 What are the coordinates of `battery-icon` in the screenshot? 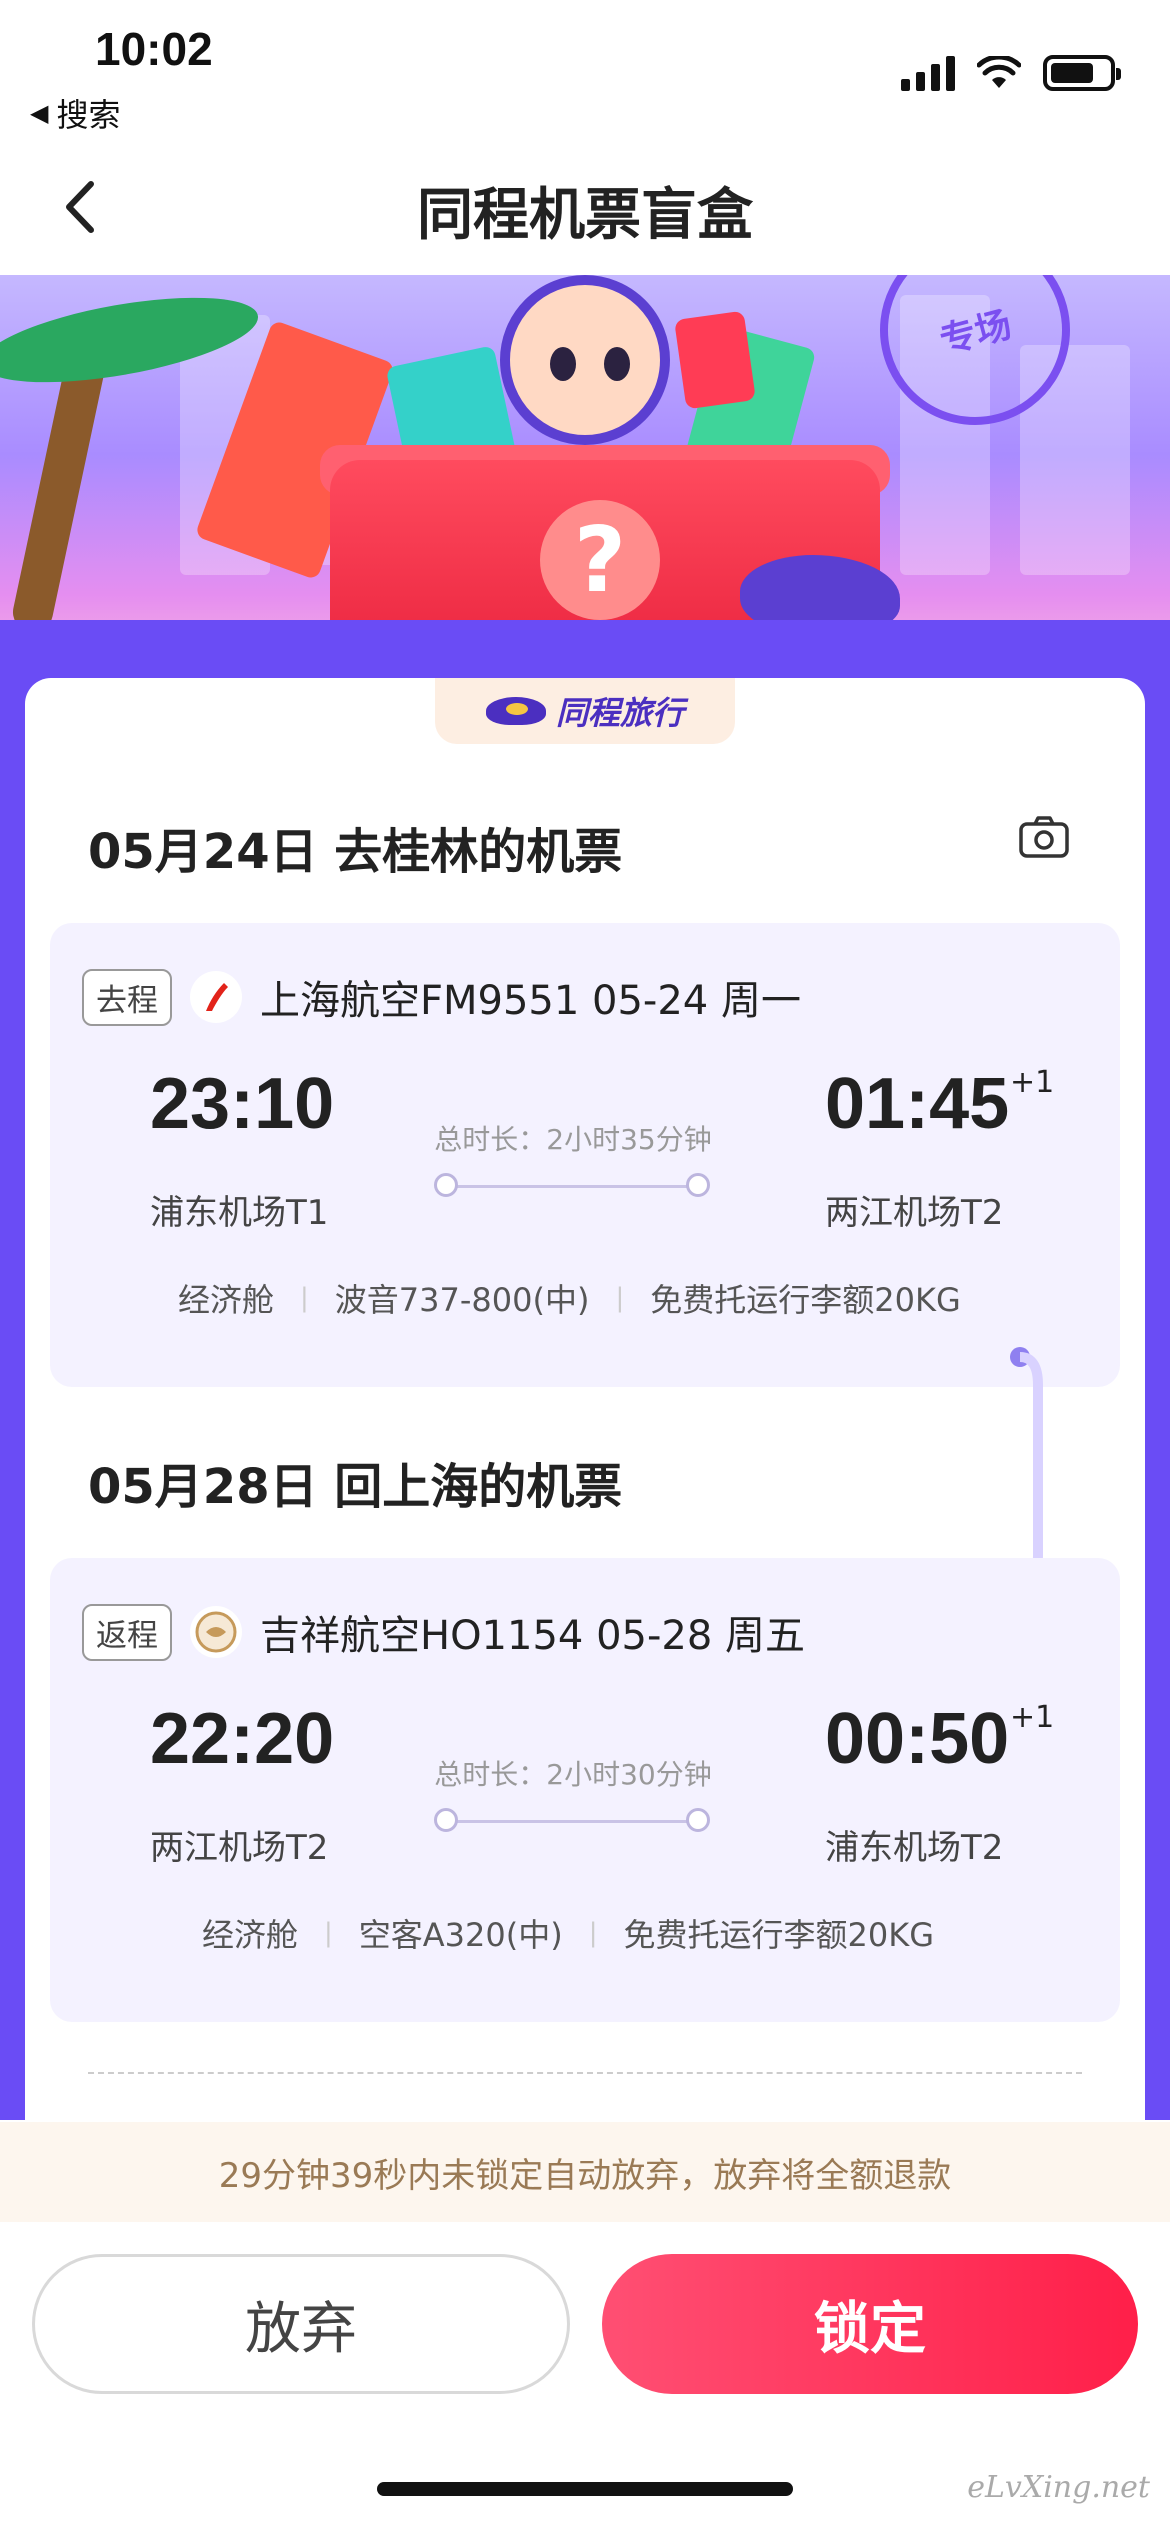 It's located at (1082, 73).